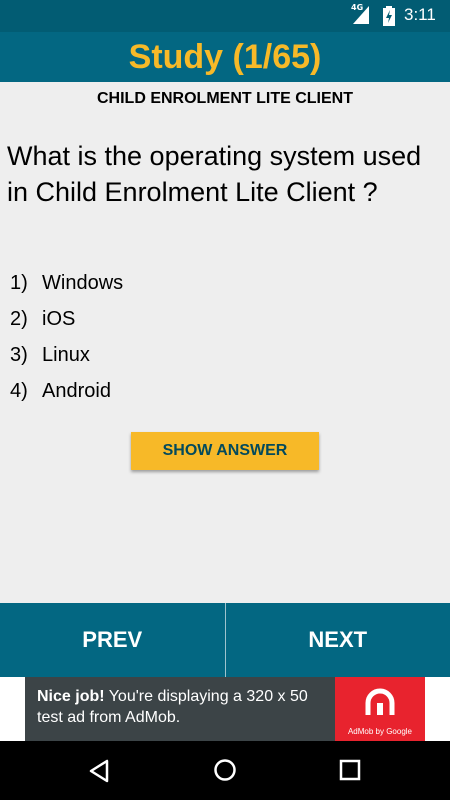  What do you see at coordinates (420, 14) in the screenshot?
I see `status-time: 3:11` at bounding box center [420, 14].